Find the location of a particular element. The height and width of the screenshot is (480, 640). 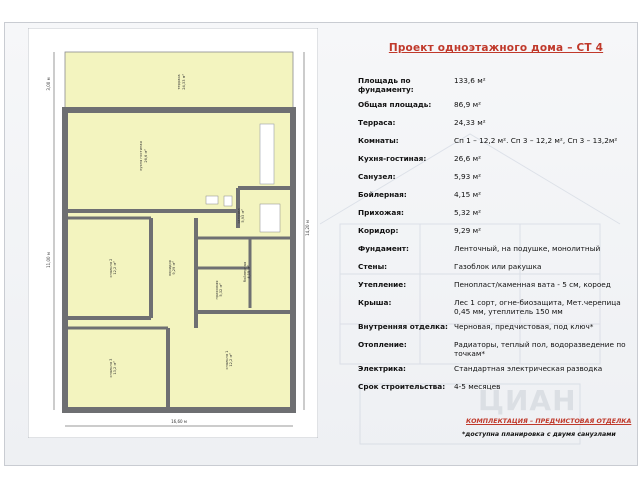

spec-label: Стены: is located at coordinates (373, 266).